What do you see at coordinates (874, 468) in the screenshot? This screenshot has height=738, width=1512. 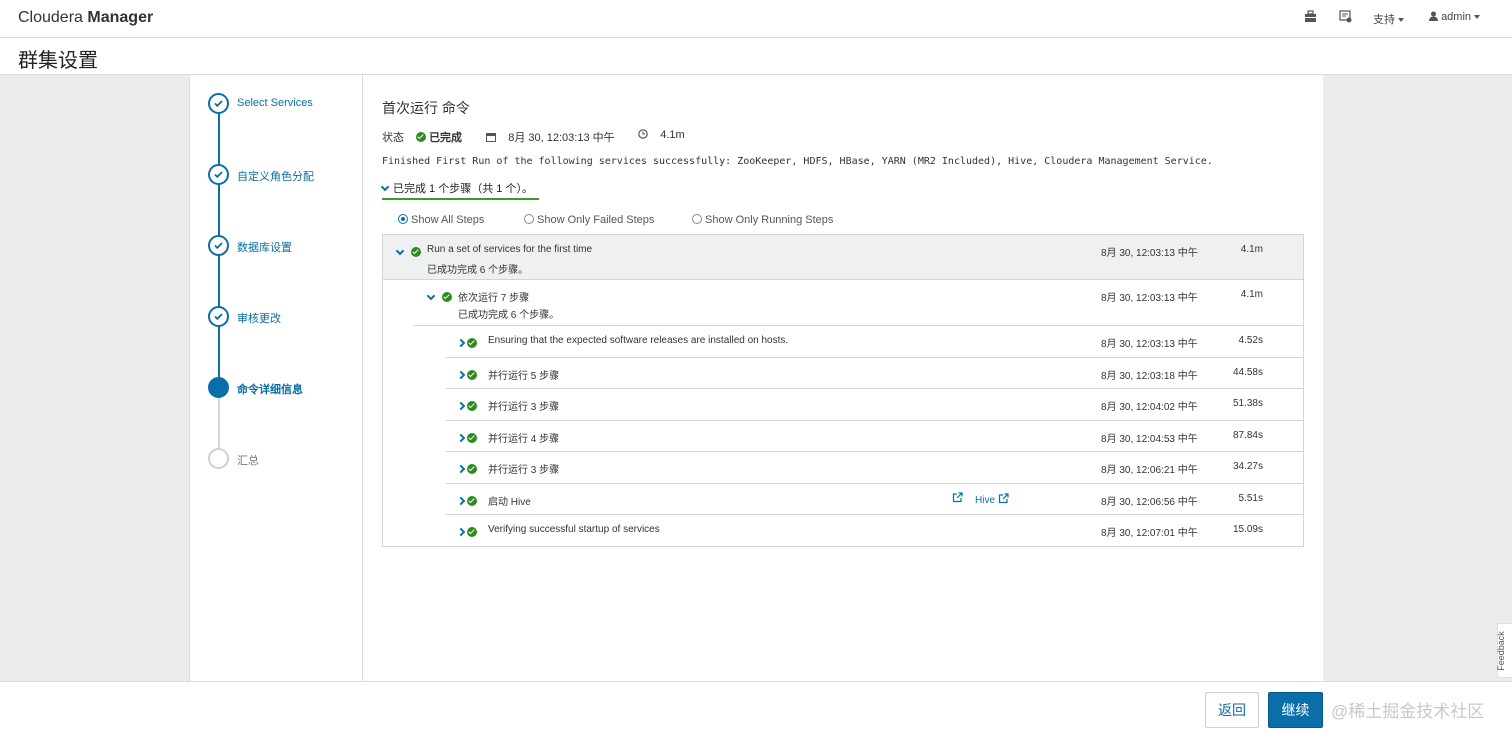 I see `table-row: 并行运行 3 步骤 8月 30, 12:06:21 中午 34.27s` at bounding box center [874, 468].